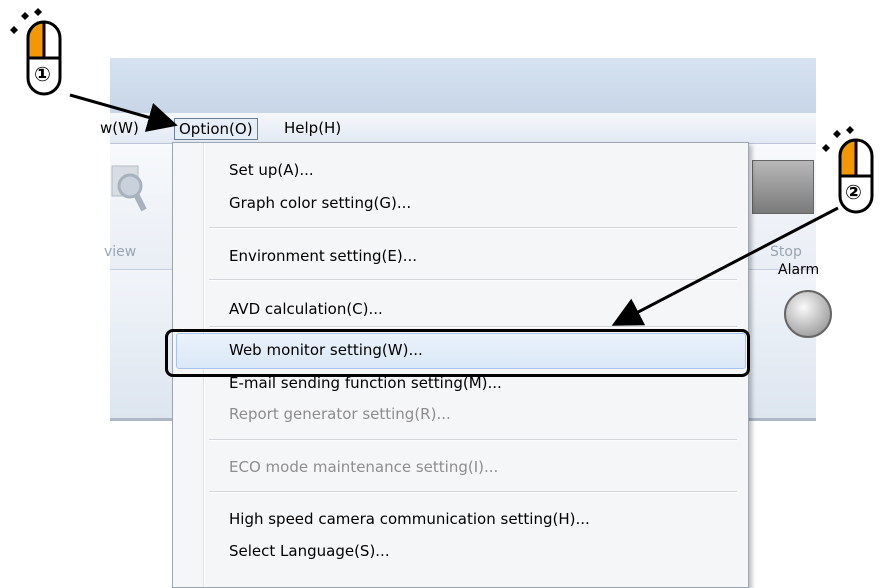  What do you see at coordinates (42, 74) in the screenshot?
I see `step-1-number: ①` at bounding box center [42, 74].